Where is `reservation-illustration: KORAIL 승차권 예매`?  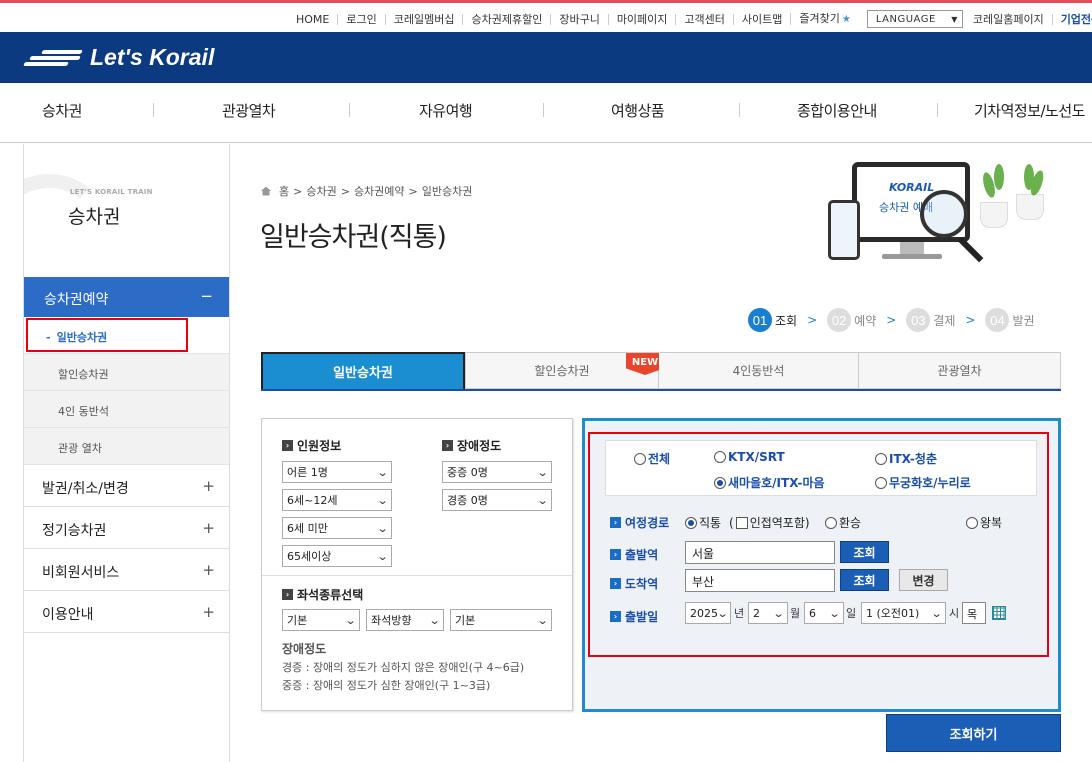
reservation-illustration: KORAIL 승차권 예매 is located at coordinates (940, 212).